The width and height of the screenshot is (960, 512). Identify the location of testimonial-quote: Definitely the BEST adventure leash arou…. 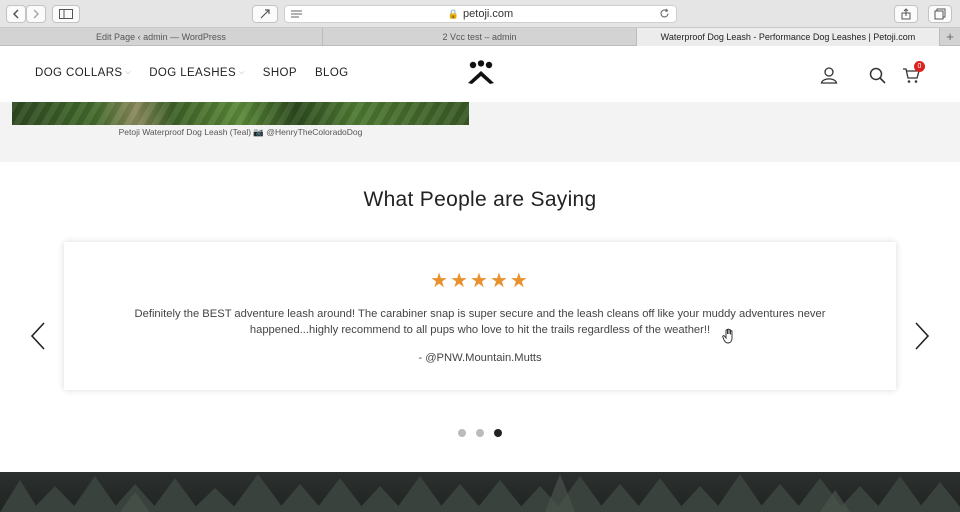
(480, 322).